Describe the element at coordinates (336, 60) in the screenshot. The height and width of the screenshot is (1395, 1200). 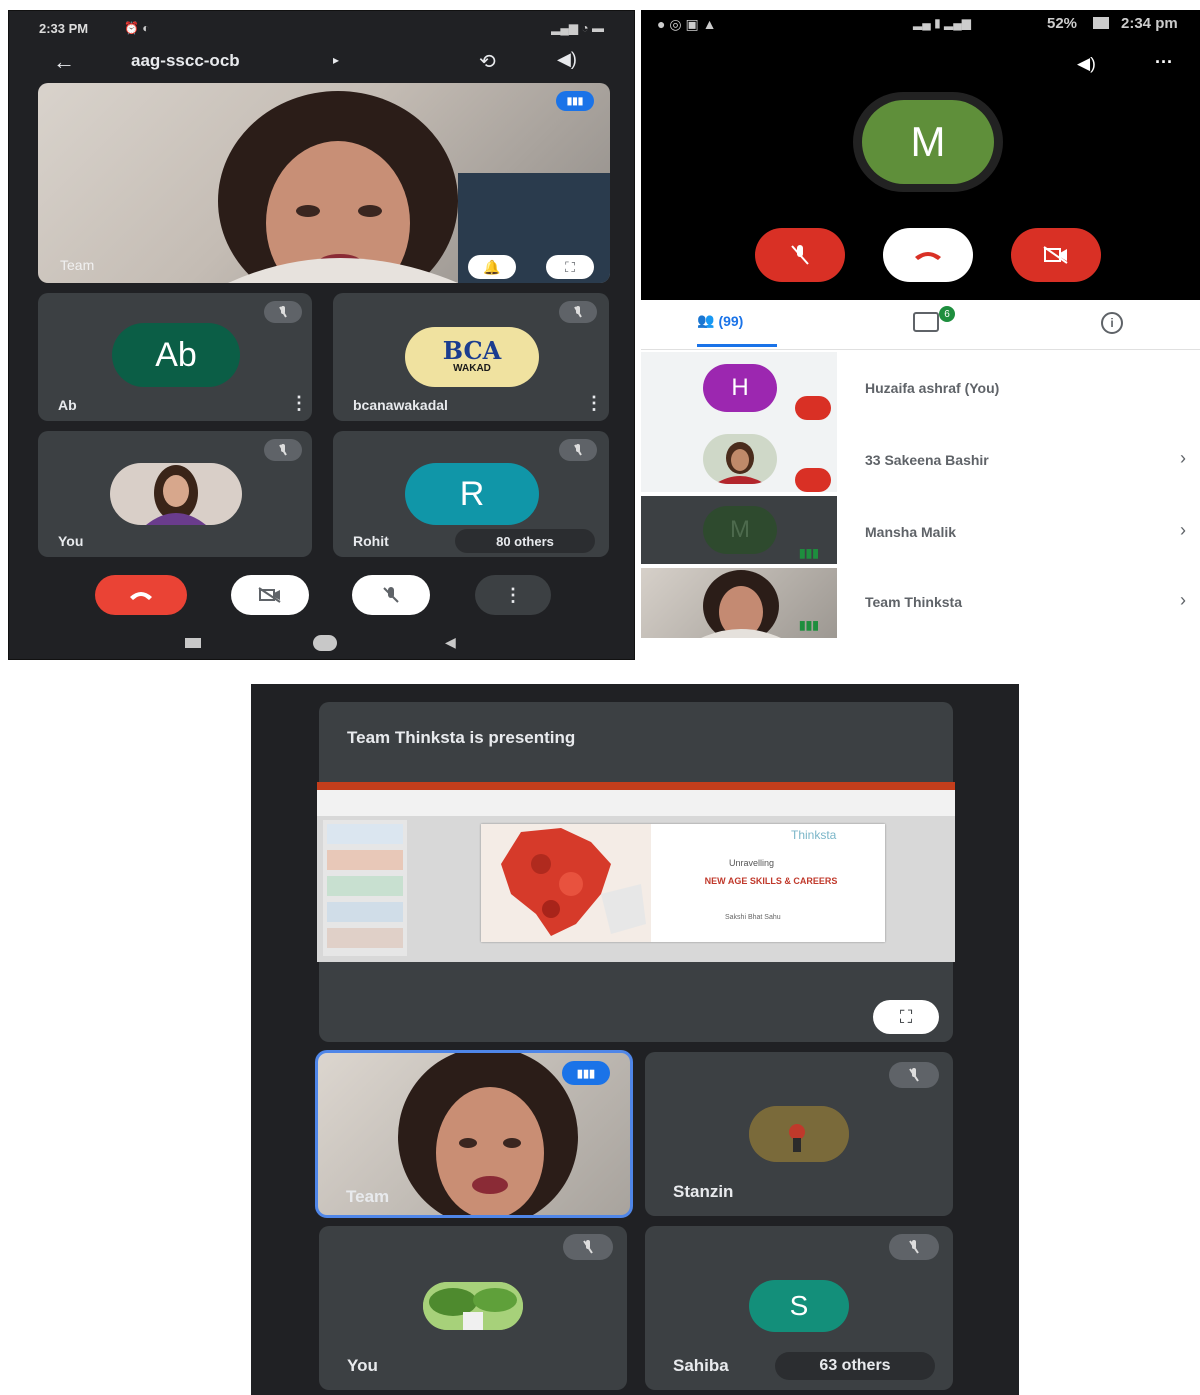
I see `chevron-right-icon: ▸` at that location.